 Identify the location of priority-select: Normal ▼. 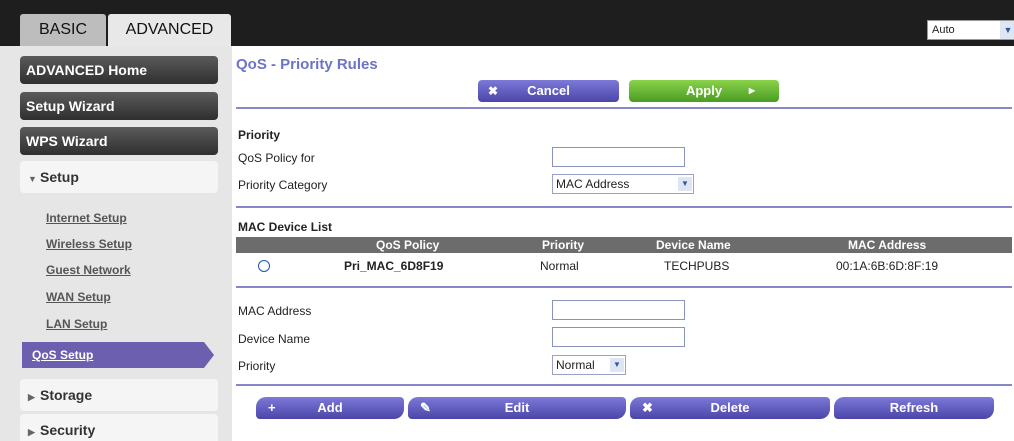
(589, 365).